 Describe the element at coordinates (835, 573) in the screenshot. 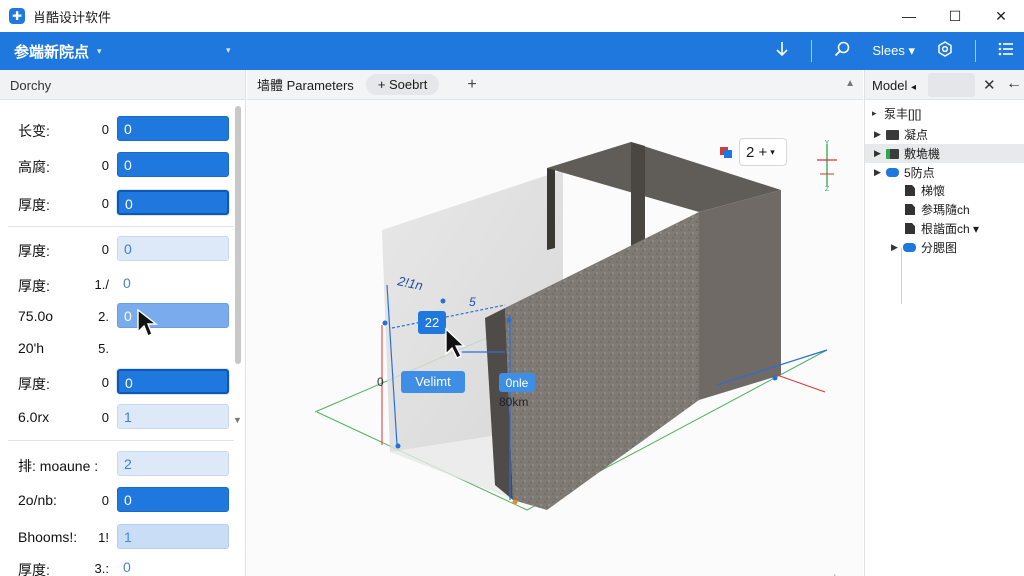

I see `arrow-down-icon: ↓` at that location.